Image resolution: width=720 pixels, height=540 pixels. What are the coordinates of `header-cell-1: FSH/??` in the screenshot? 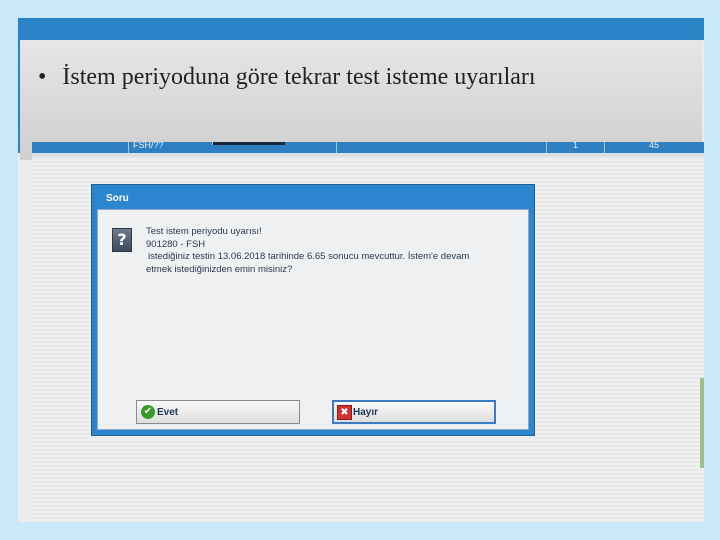 It's located at (168, 147).